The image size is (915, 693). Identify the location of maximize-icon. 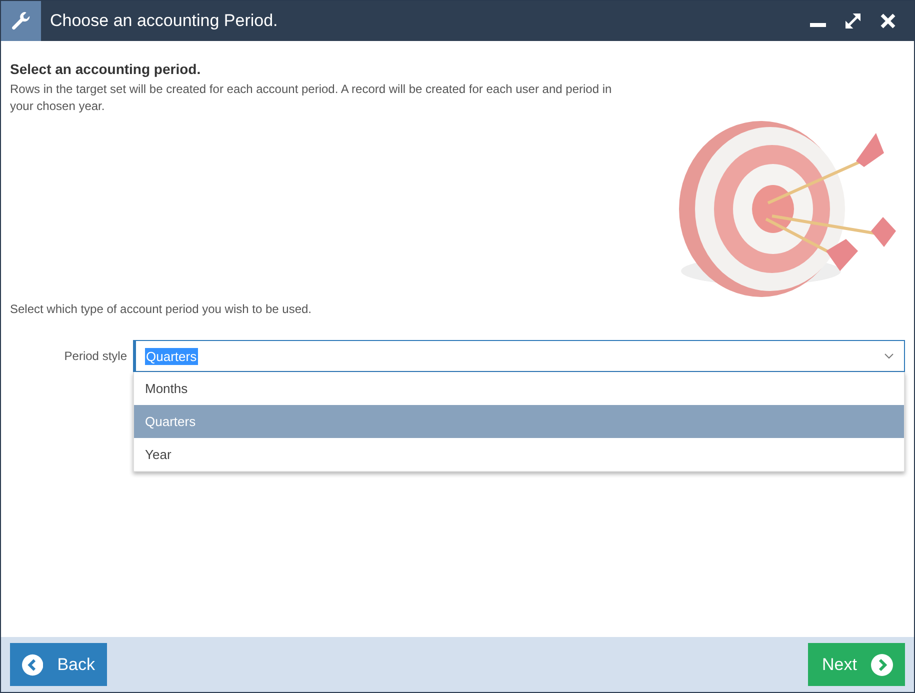
(853, 21).